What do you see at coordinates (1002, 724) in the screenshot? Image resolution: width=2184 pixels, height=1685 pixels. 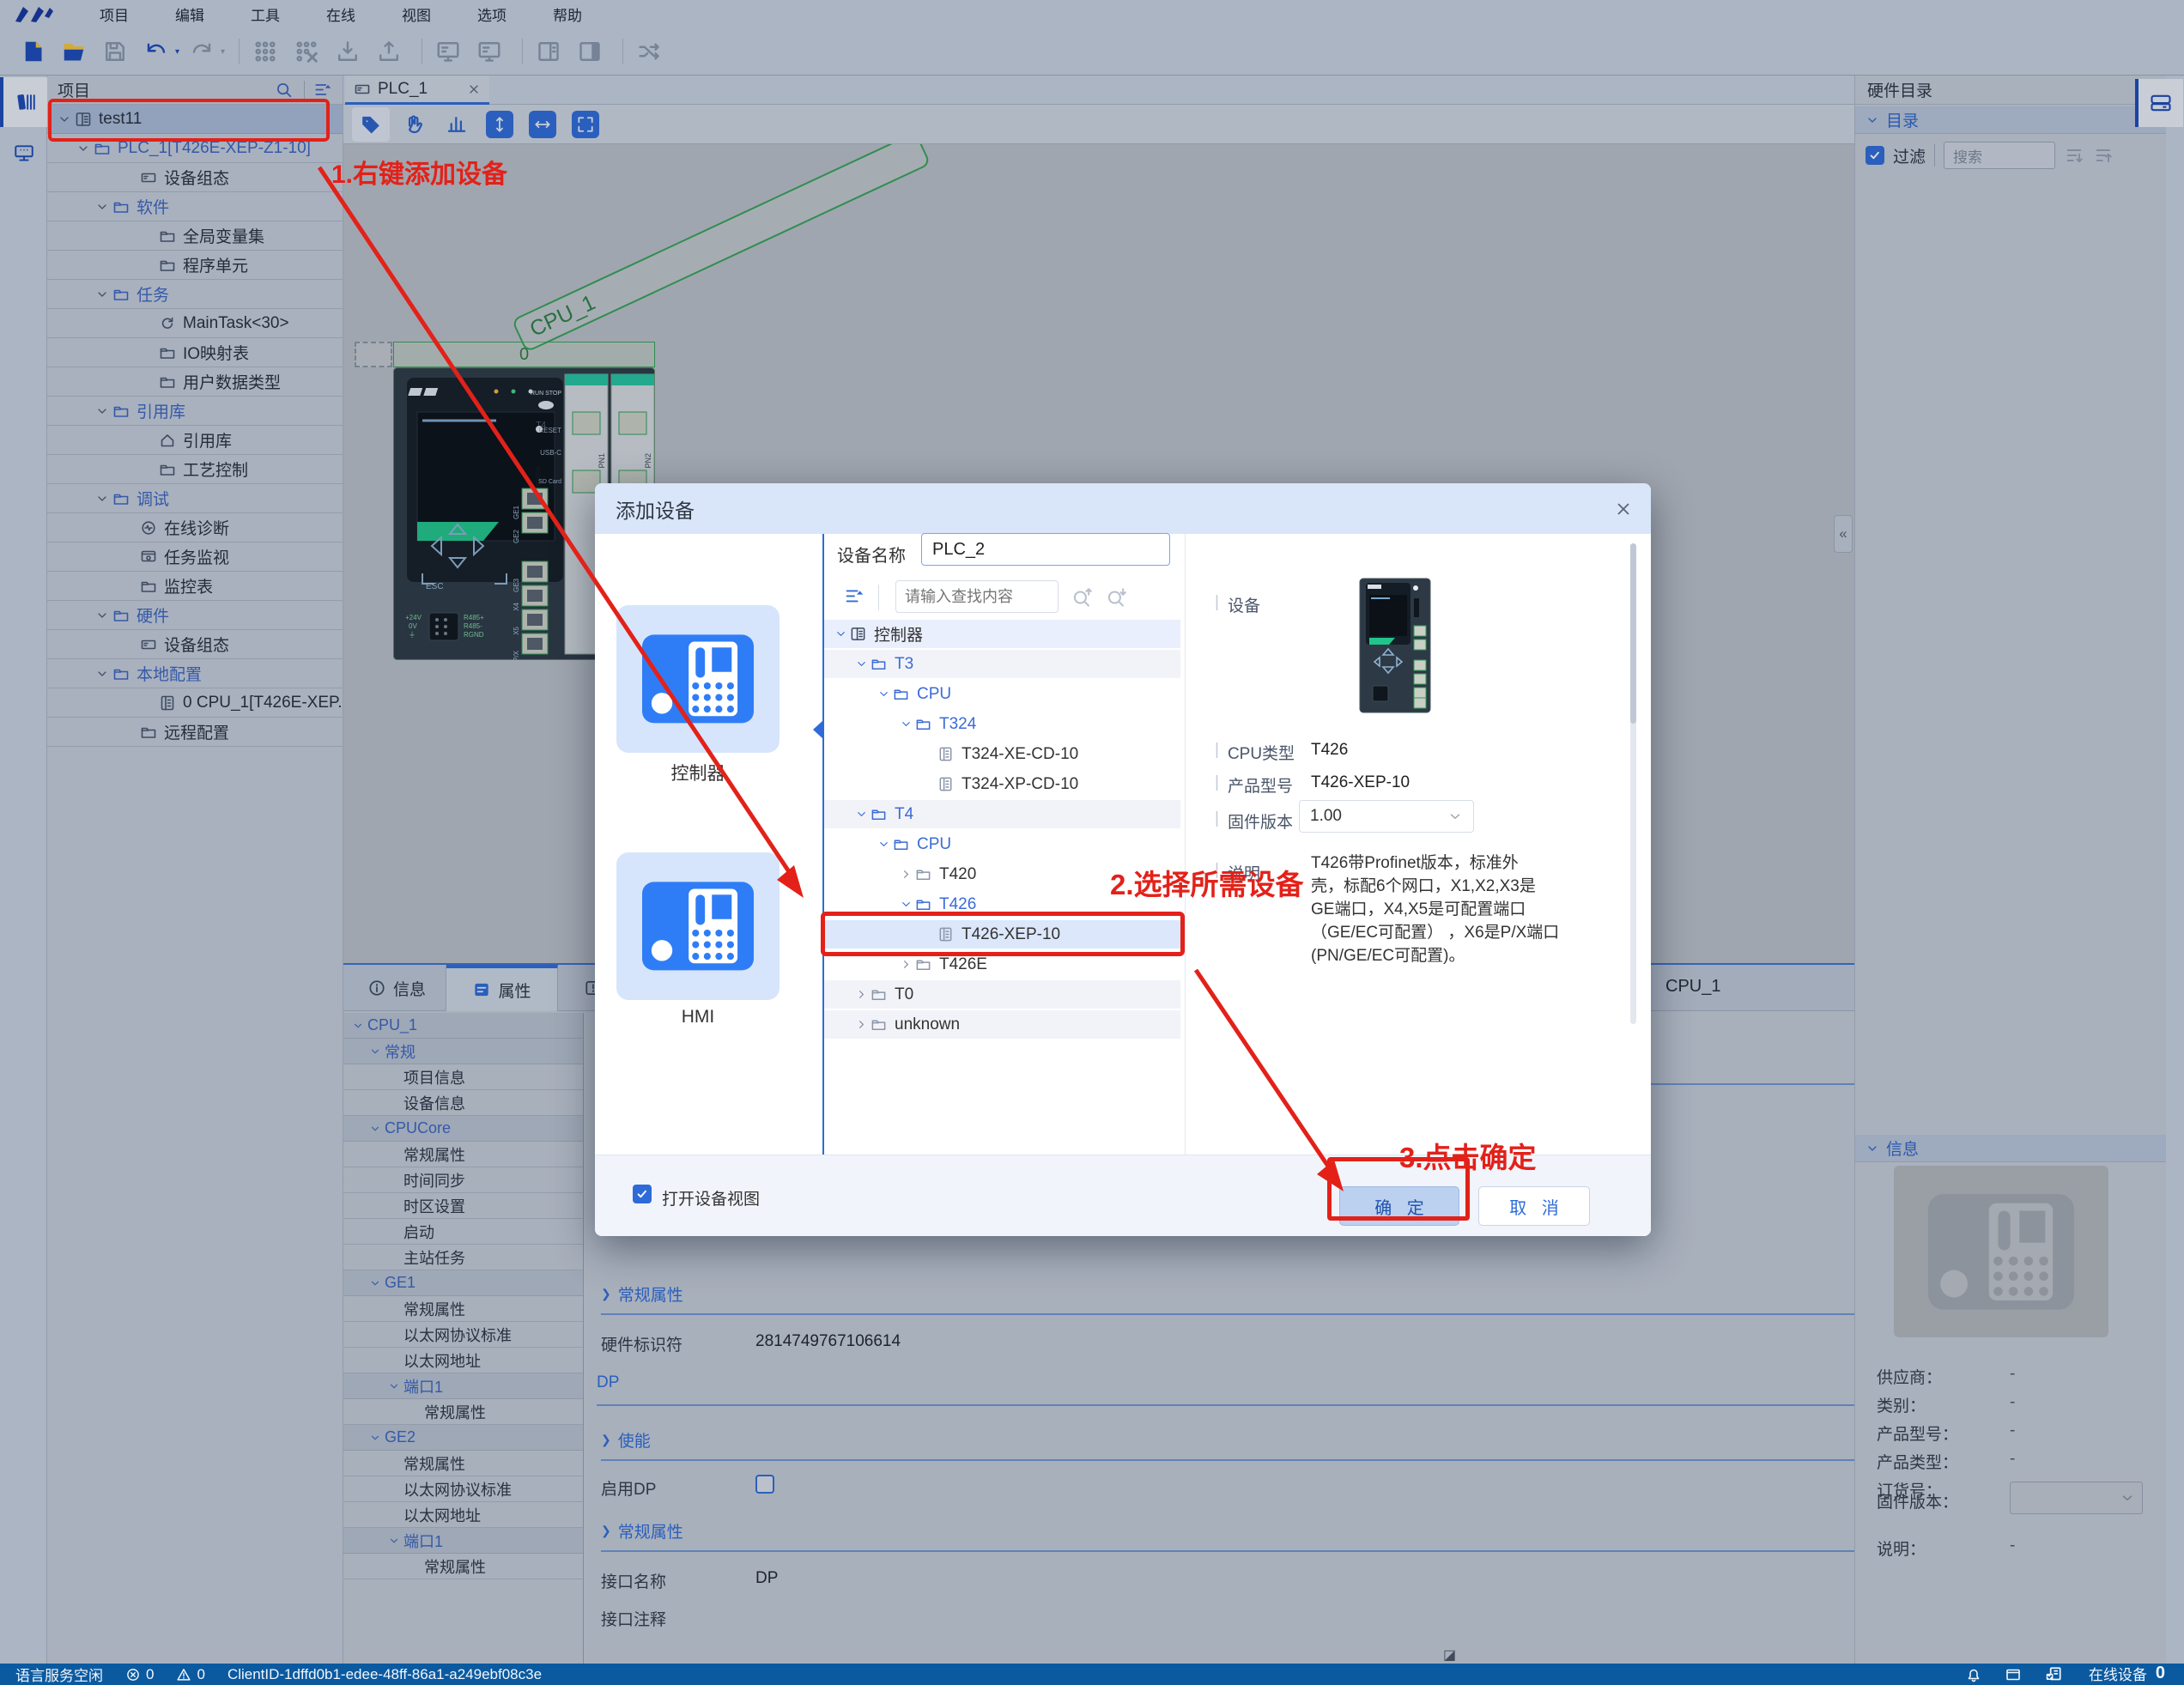 I see `catalog-item-T324: T324` at bounding box center [1002, 724].